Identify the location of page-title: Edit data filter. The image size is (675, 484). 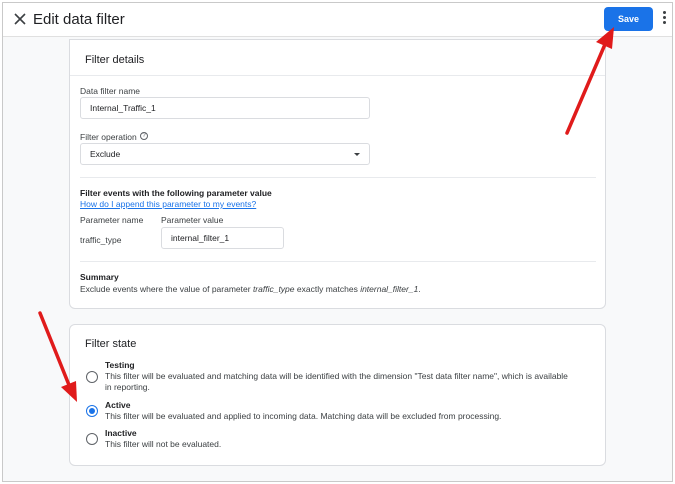
(79, 19).